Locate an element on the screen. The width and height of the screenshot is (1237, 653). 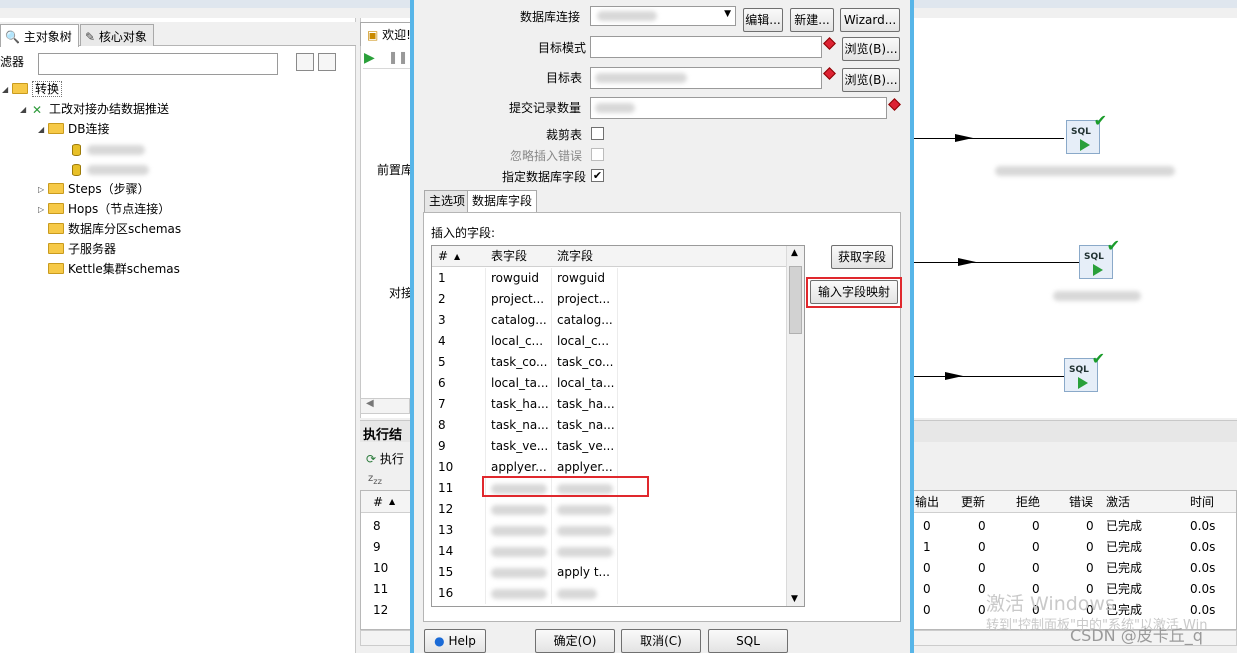
tree-node-steps: ▷ Steps（步骤） is located at coordinates (94, 189).